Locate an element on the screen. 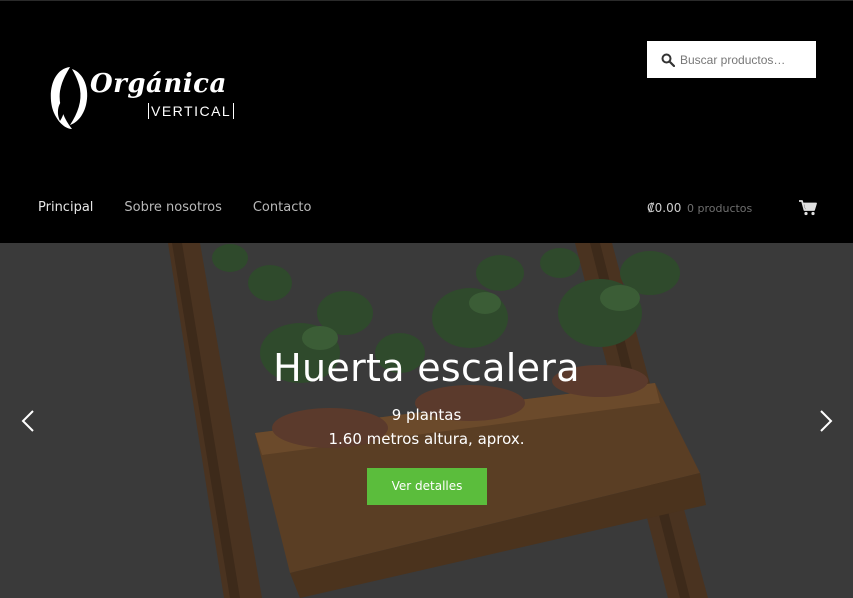  search-input is located at coordinates (745, 59).